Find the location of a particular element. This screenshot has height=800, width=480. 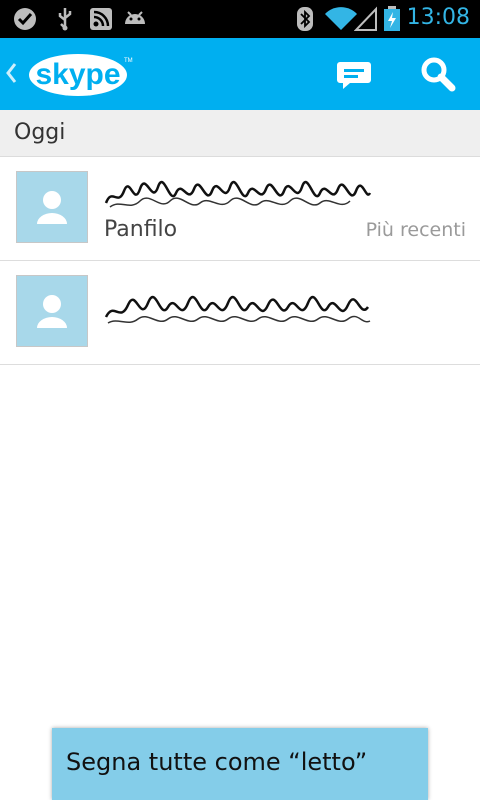

battery-charging-icon is located at coordinates (392, 18).